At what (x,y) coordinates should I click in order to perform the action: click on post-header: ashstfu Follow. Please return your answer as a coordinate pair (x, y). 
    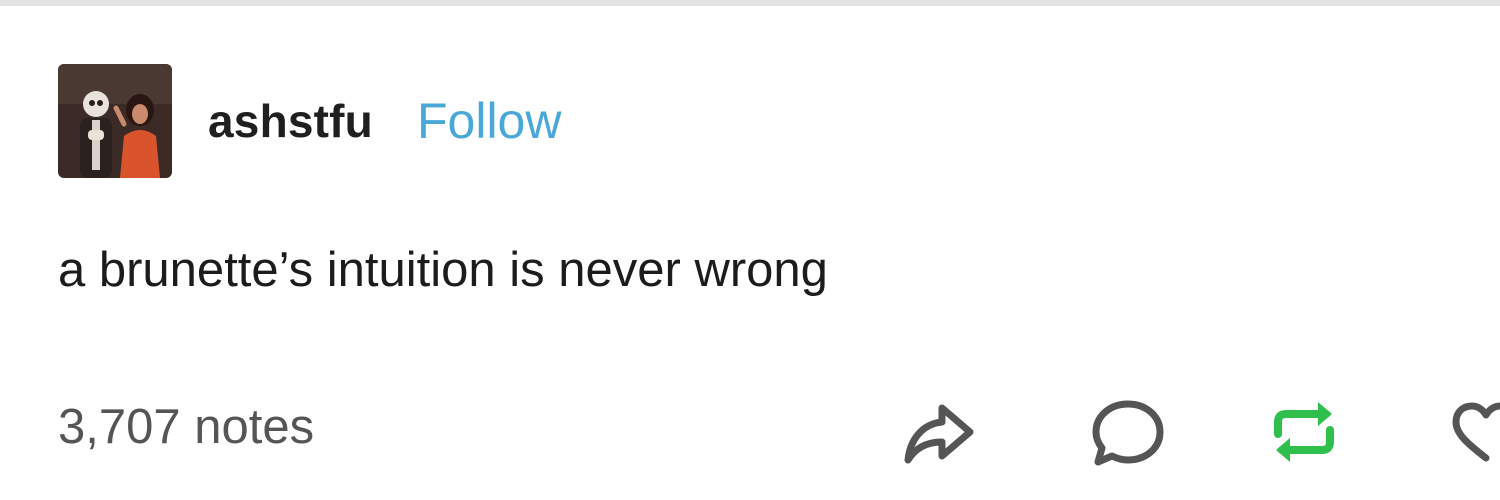
    Looking at the image, I should click on (309, 121).